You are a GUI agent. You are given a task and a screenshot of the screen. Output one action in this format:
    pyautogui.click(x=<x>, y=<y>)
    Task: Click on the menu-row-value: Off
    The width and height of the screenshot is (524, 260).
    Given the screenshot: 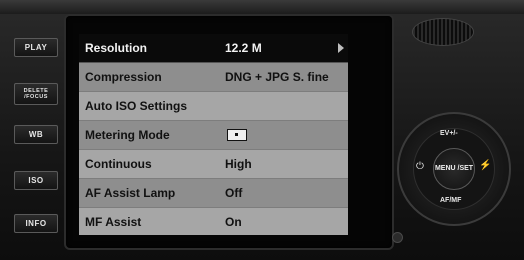 What is the action you would take?
    pyautogui.click(x=234, y=193)
    